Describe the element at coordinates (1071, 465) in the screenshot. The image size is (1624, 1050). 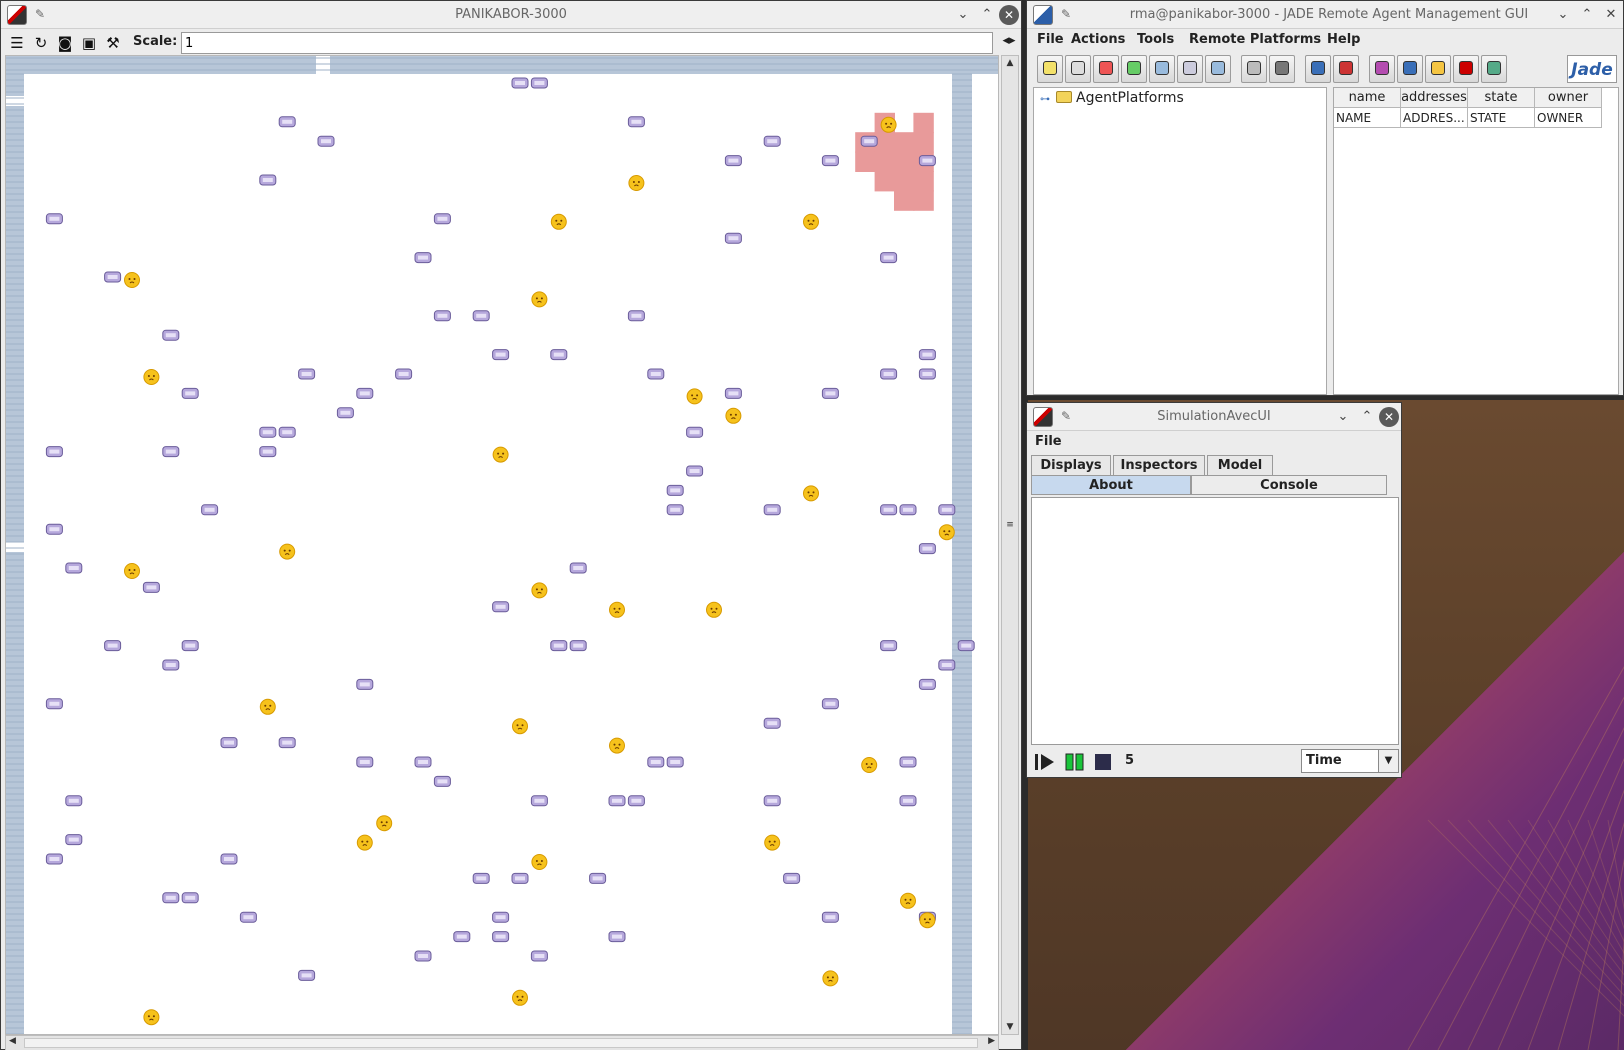
I see `tab-displays: Displays` at that location.